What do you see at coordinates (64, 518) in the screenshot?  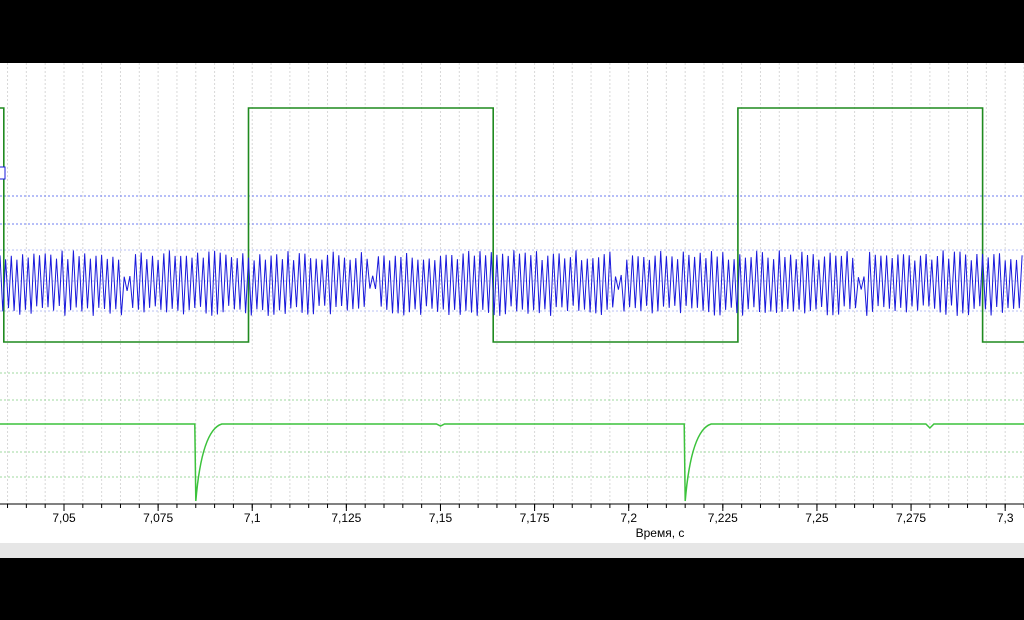 I see `x-tick-label: 7,05` at bounding box center [64, 518].